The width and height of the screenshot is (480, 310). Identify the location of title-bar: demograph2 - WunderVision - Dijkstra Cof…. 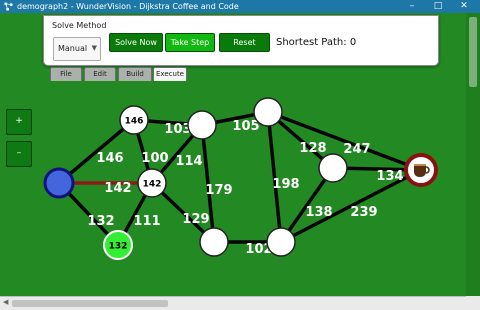
(240, 6).